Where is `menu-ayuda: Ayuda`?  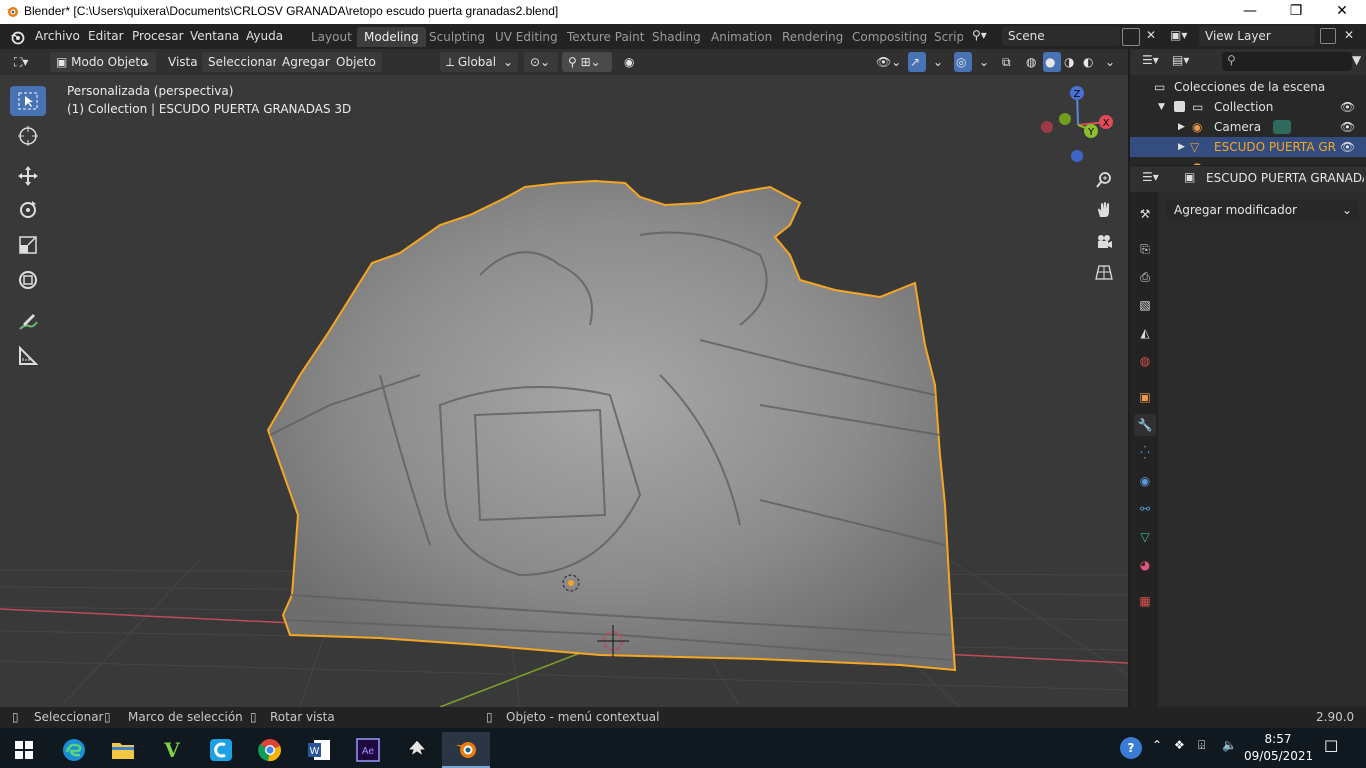 menu-ayuda: Ayuda is located at coordinates (264, 36).